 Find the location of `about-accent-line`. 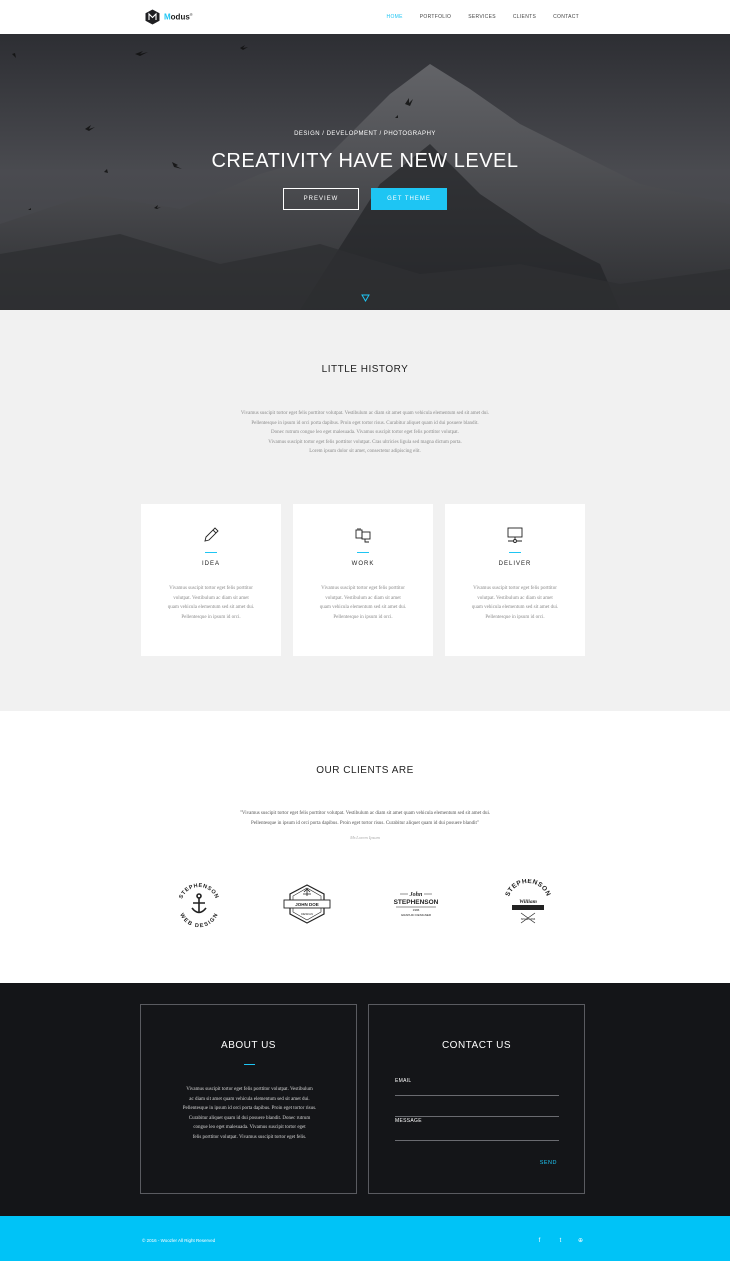

about-accent-line is located at coordinates (249, 1064).